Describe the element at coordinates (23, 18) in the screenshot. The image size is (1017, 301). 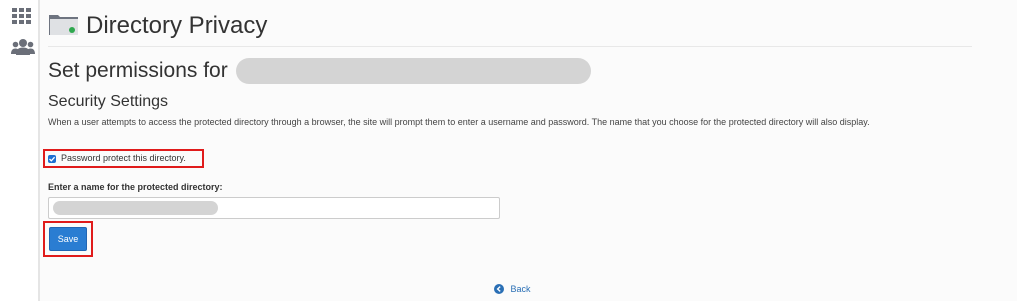
I see `apps-grid-icon` at that location.